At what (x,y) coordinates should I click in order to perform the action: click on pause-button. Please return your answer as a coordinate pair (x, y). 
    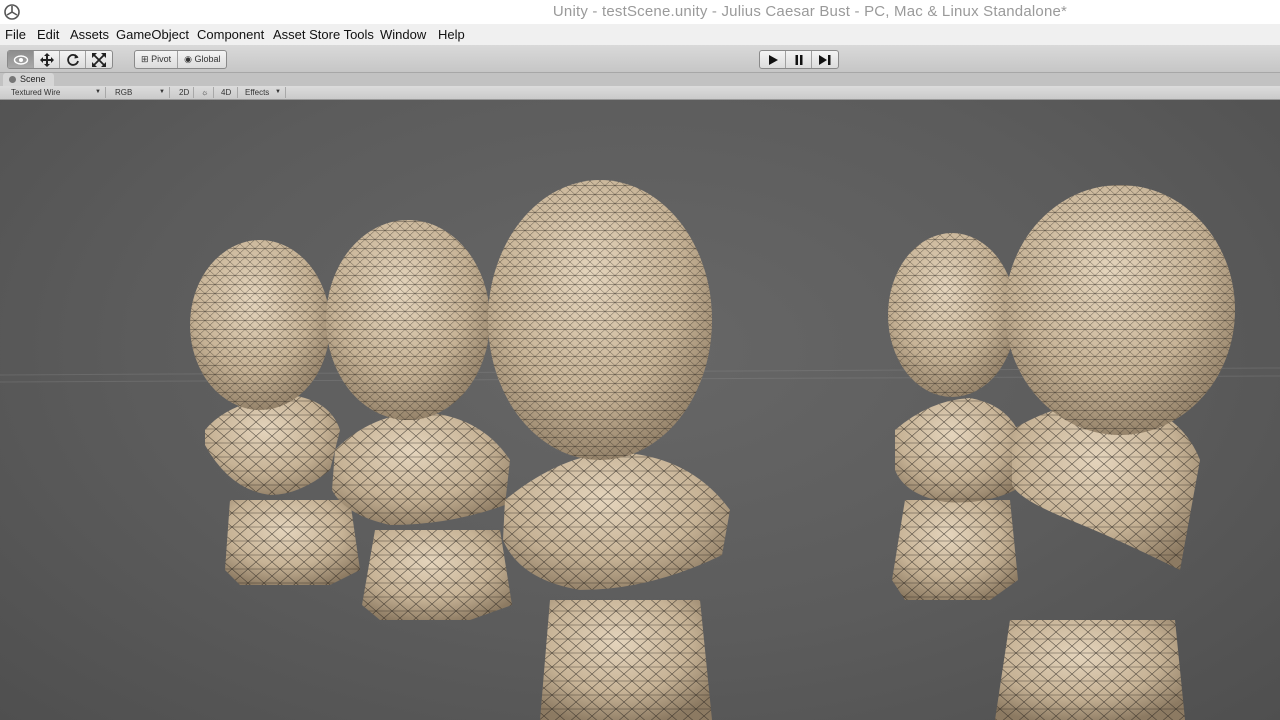
    Looking at the image, I should click on (799, 59).